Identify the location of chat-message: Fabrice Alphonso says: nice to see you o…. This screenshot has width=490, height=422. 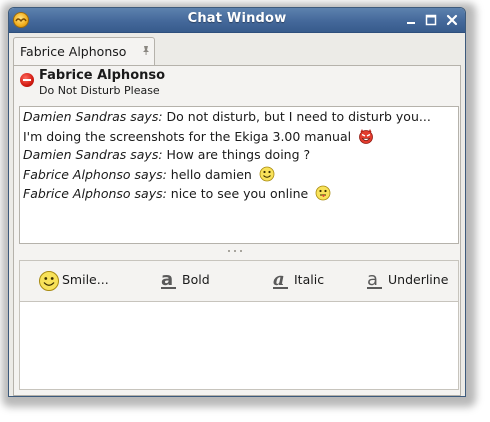
(177, 194).